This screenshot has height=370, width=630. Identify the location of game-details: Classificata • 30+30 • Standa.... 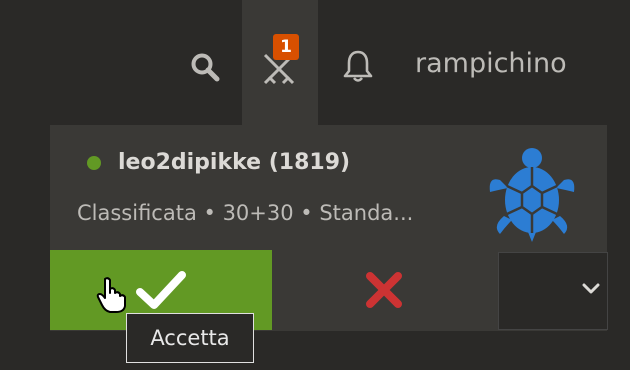
(245, 213).